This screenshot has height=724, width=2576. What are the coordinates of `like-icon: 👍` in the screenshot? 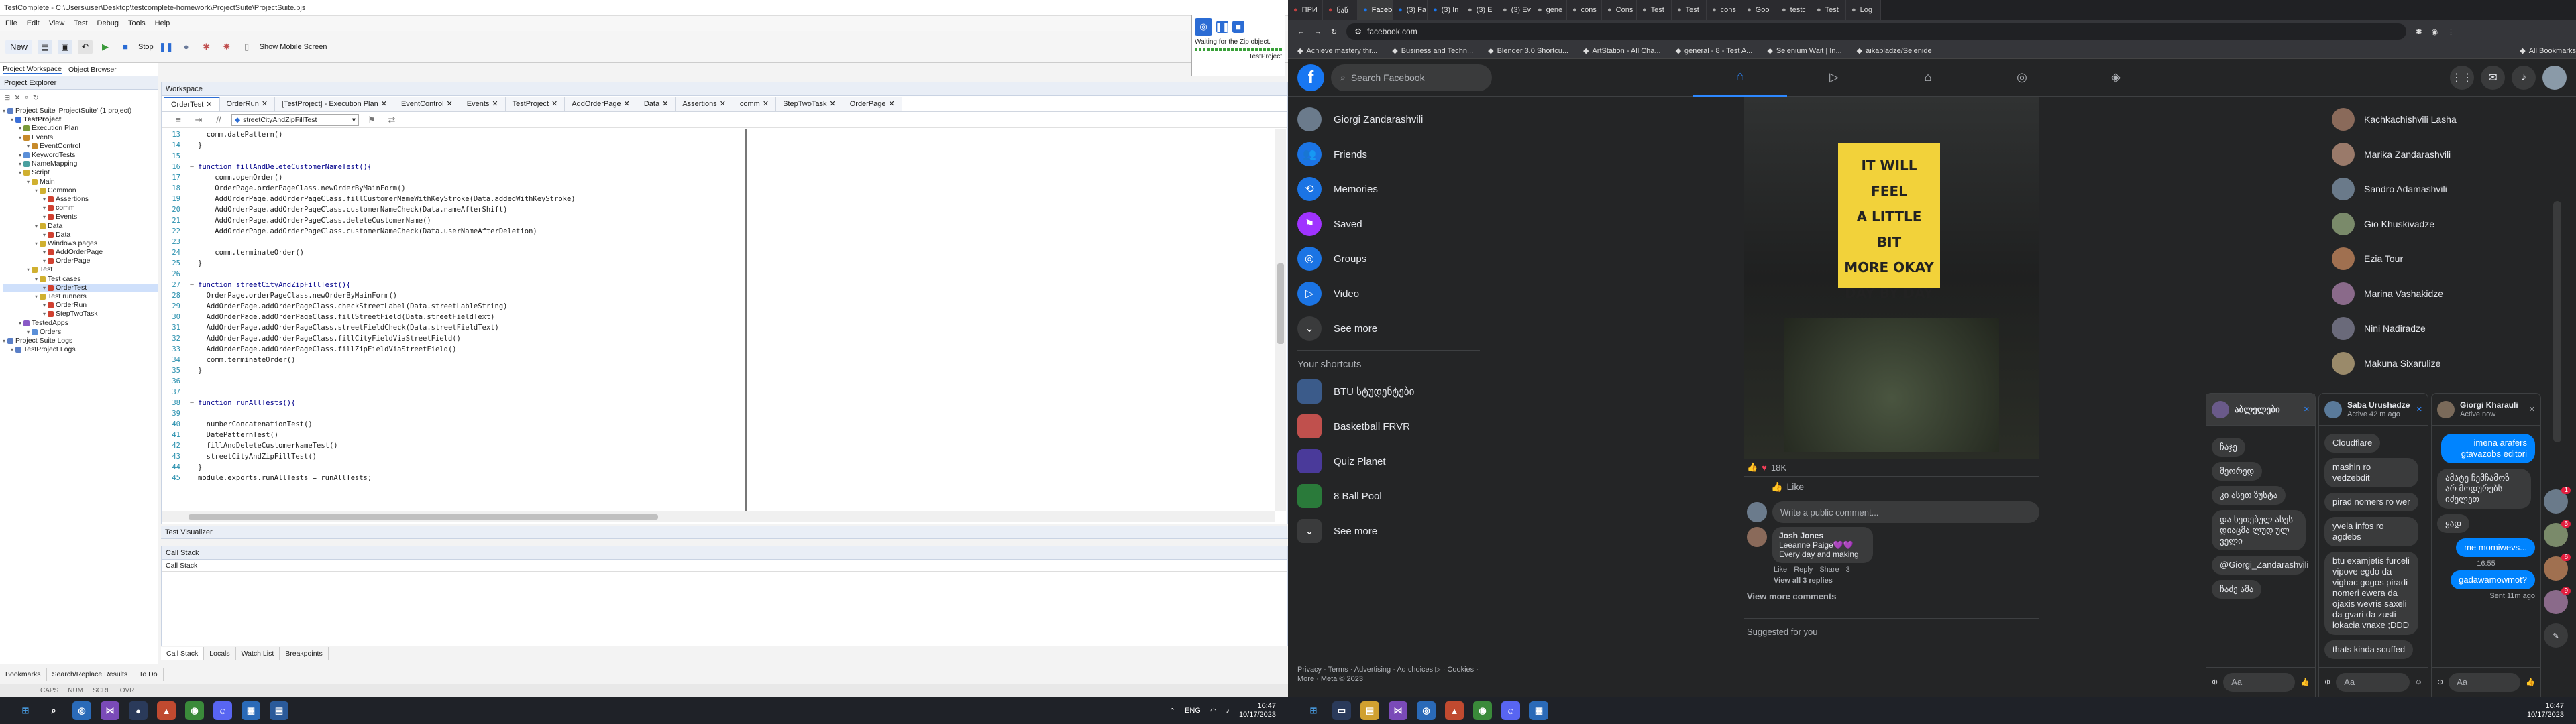 It's located at (2305, 682).